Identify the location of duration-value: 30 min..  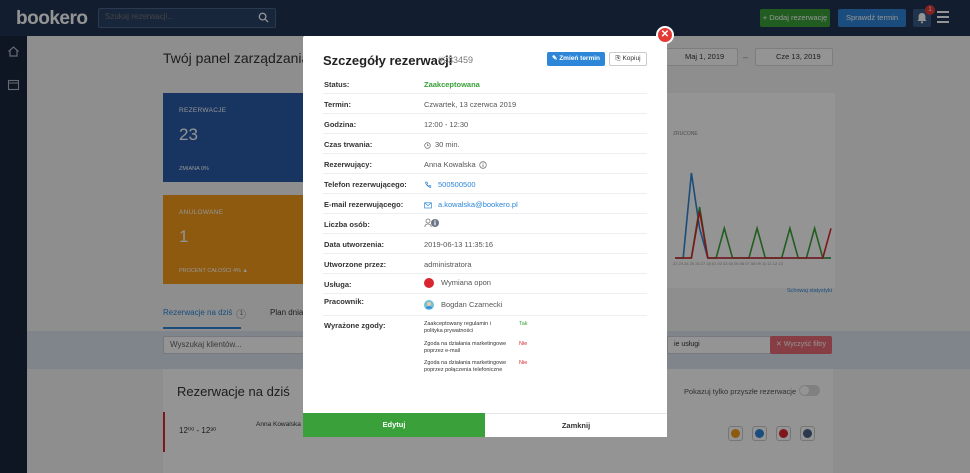
(447, 144).